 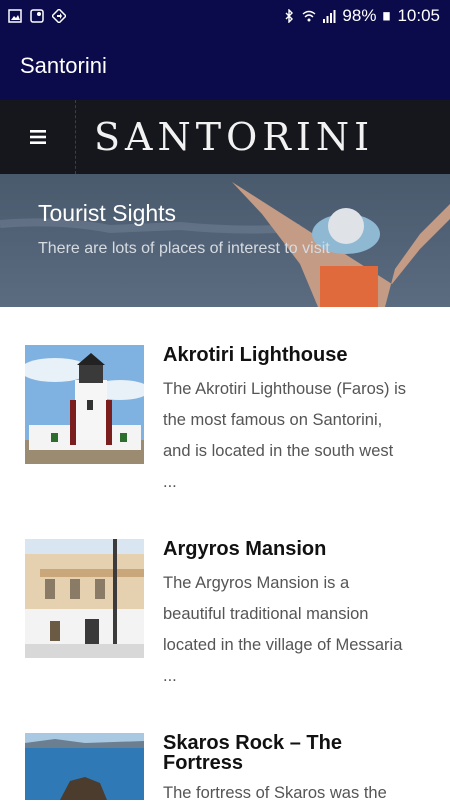 I want to click on item-title: Argyros Mansion, so click(x=244, y=549).